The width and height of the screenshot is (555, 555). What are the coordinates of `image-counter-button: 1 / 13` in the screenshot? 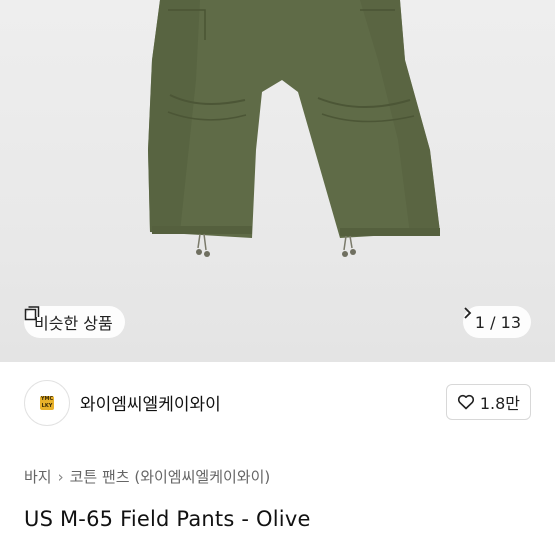 It's located at (496, 322).